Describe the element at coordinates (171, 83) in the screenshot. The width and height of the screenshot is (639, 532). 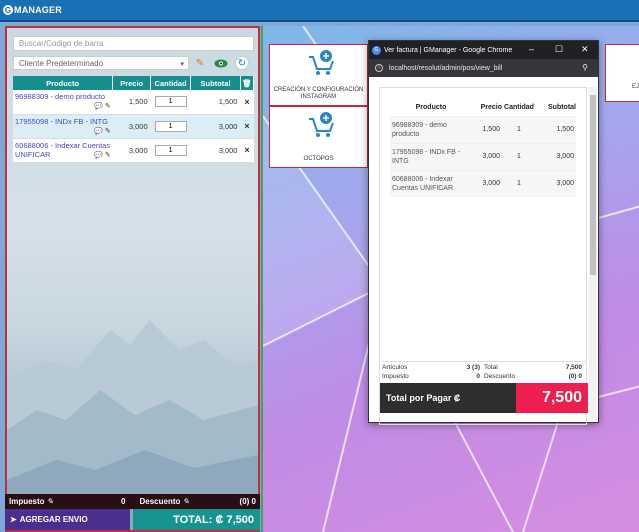
I see `col-qty: Cantidad` at that location.